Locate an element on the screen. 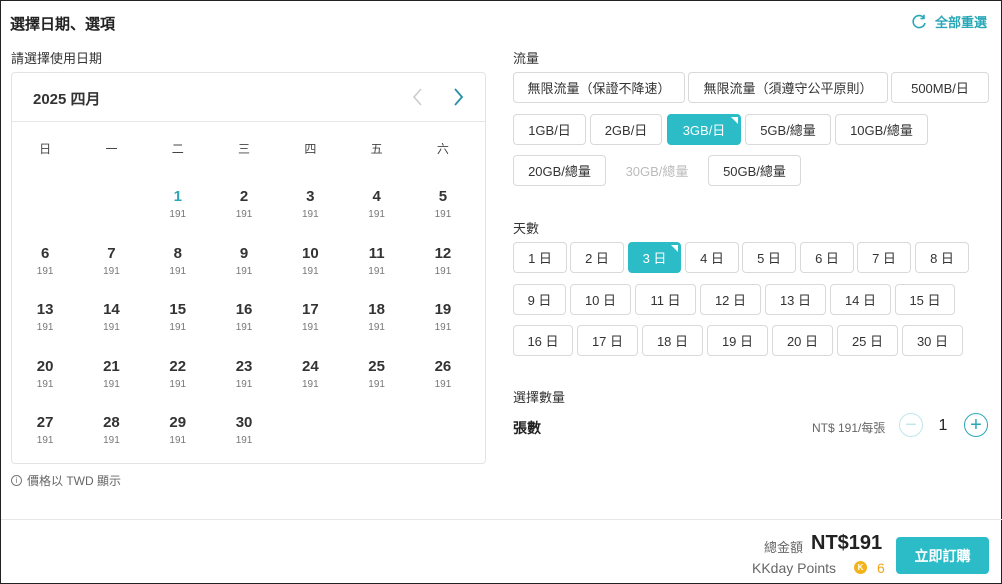 This screenshot has width=1002, height=584. traffic-option: 5GB/總量 is located at coordinates (788, 129).